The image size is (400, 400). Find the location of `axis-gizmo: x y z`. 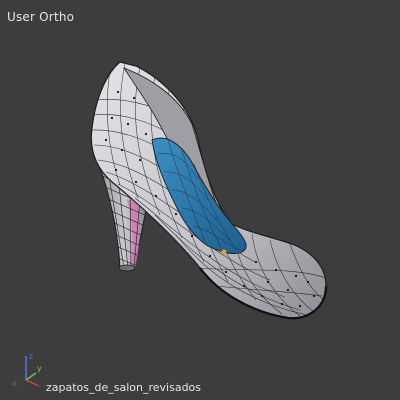

axis-gizmo: x y z is located at coordinates (27, 370).